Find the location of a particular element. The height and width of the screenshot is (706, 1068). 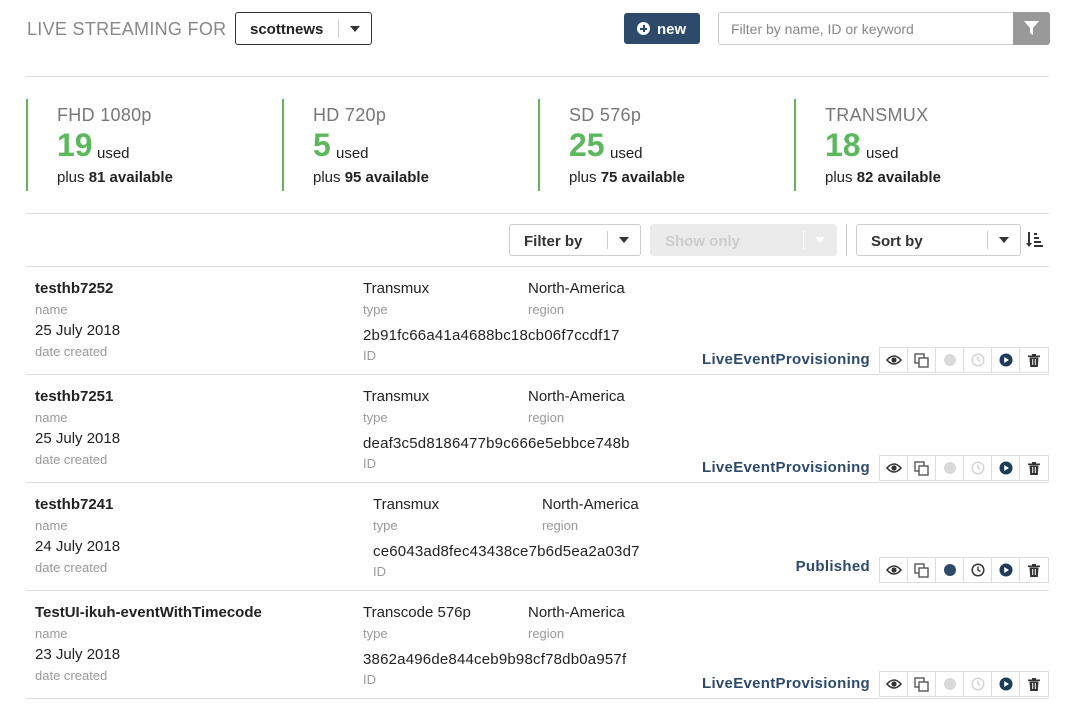

event-id: deaf3c5d8186477b9c666e5ebbce748b is located at coordinates (496, 443).